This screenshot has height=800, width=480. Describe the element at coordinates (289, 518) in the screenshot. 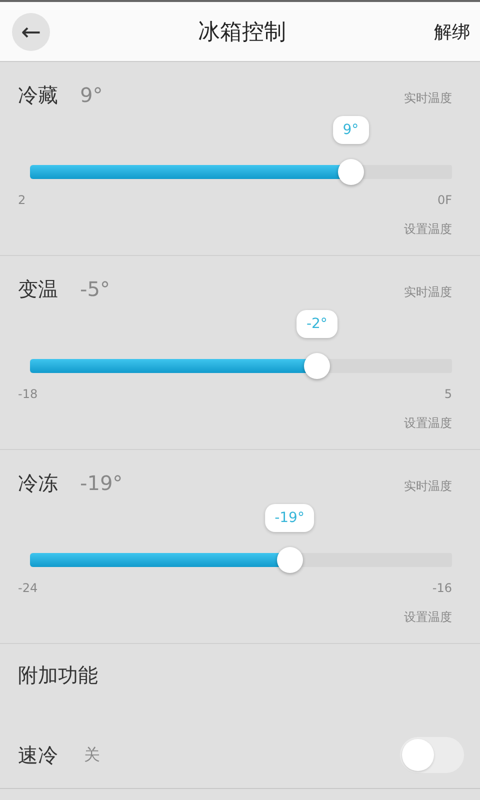

I see `value-bubble: -19°` at that location.